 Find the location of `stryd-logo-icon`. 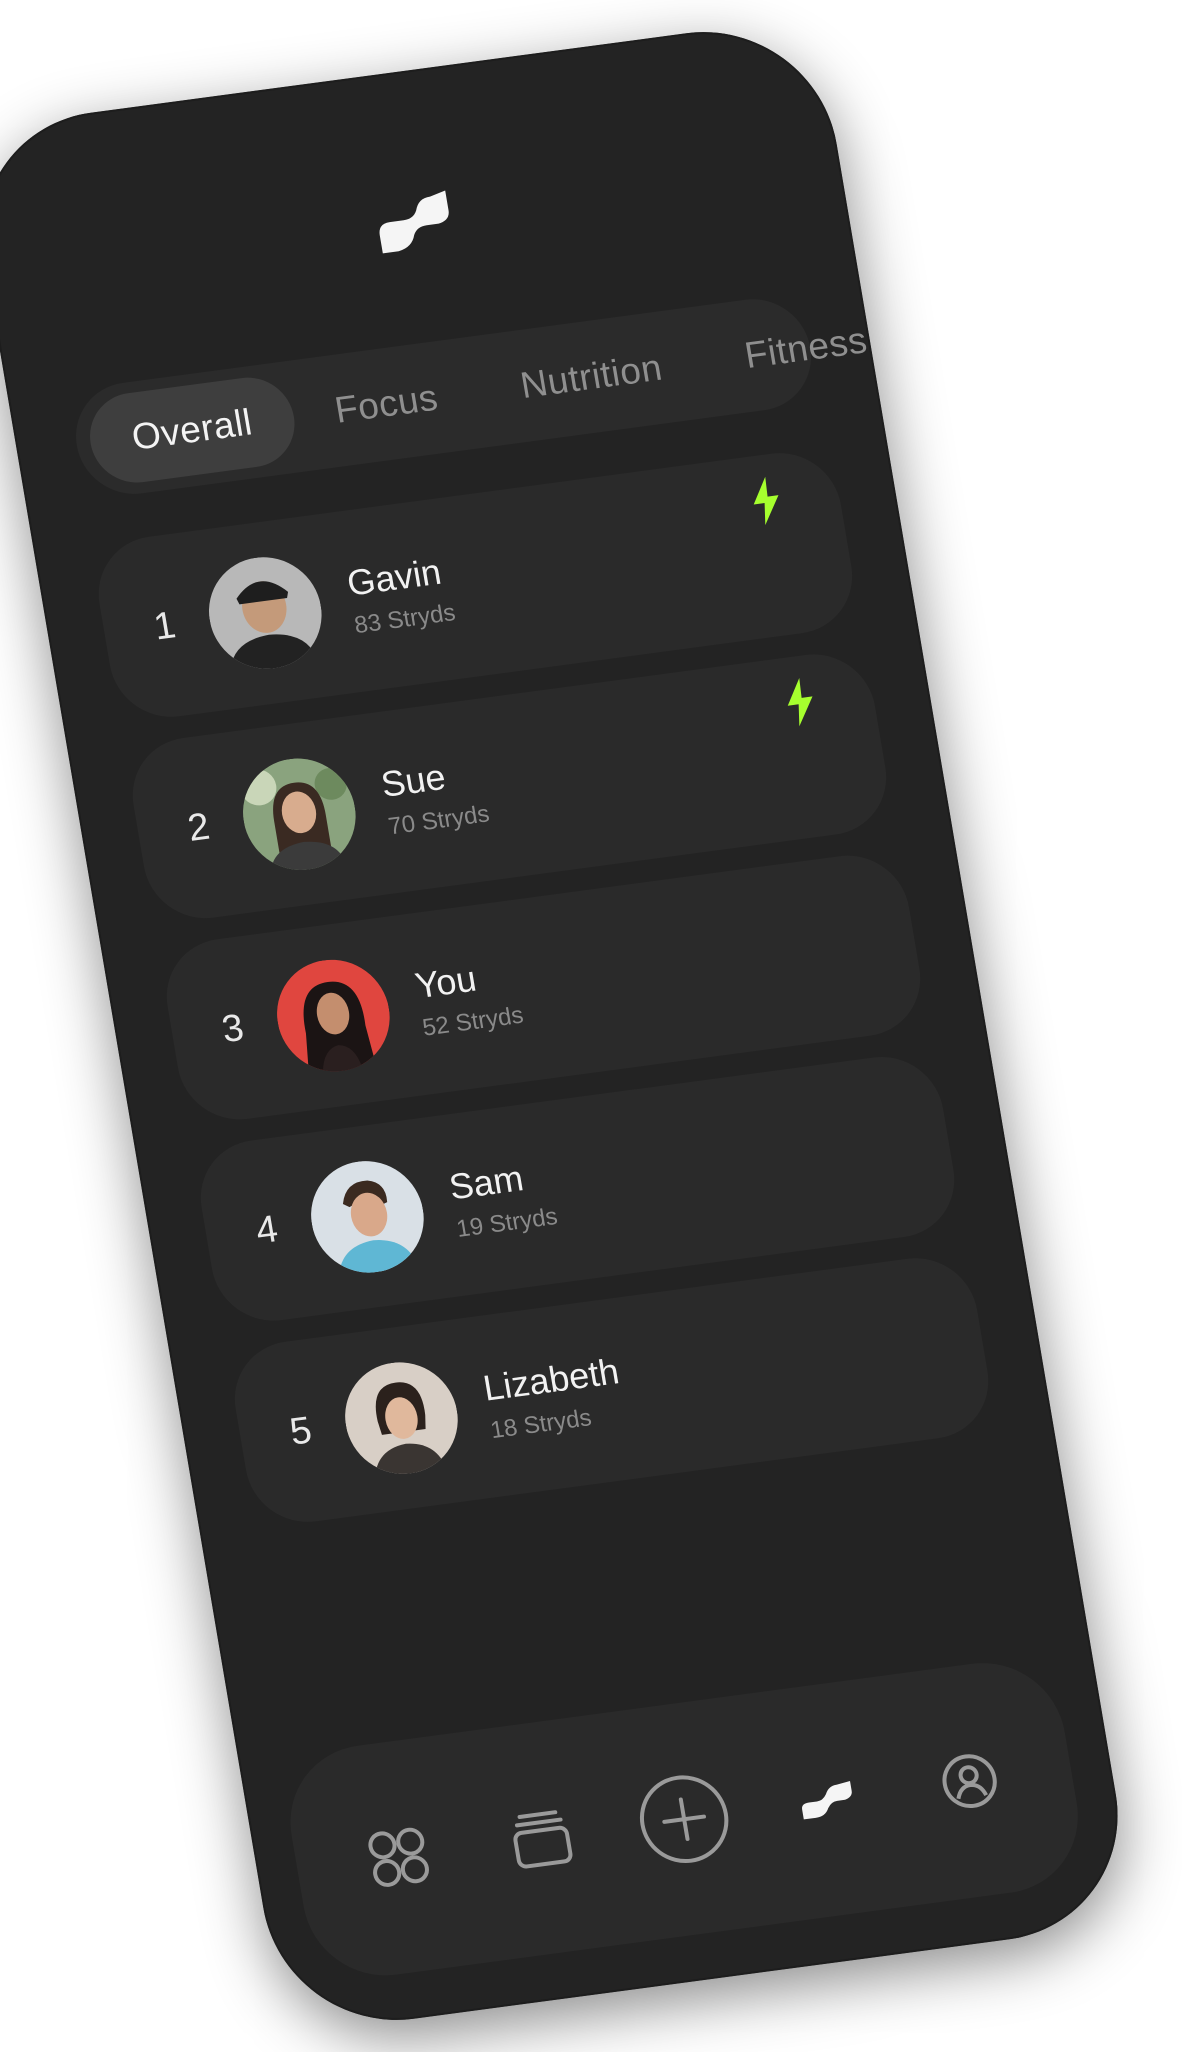

stryd-logo-icon is located at coordinates (827, 1800).